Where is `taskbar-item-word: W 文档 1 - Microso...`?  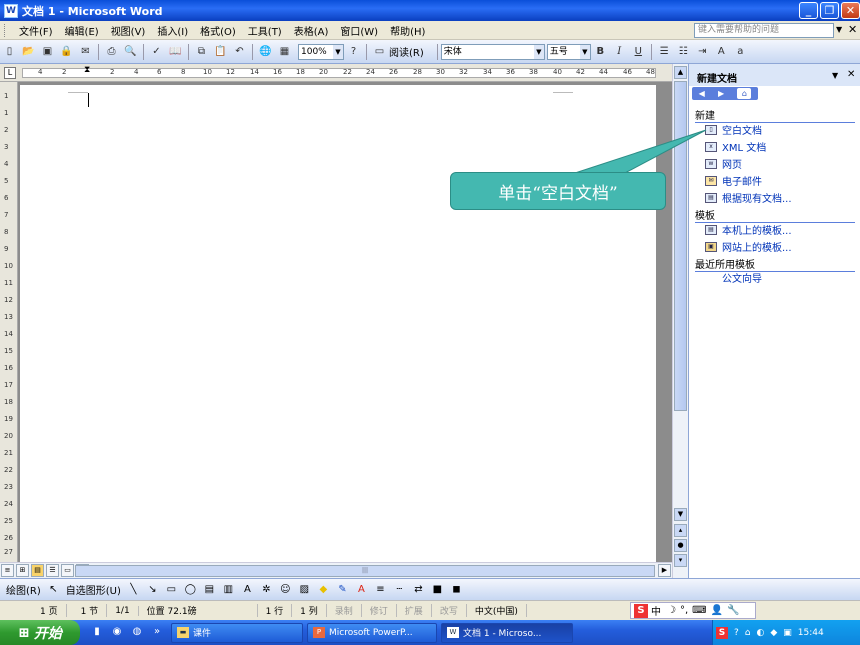 taskbar-item-word: W 文档 1 - Microso... is located at coordinates (507, 632).